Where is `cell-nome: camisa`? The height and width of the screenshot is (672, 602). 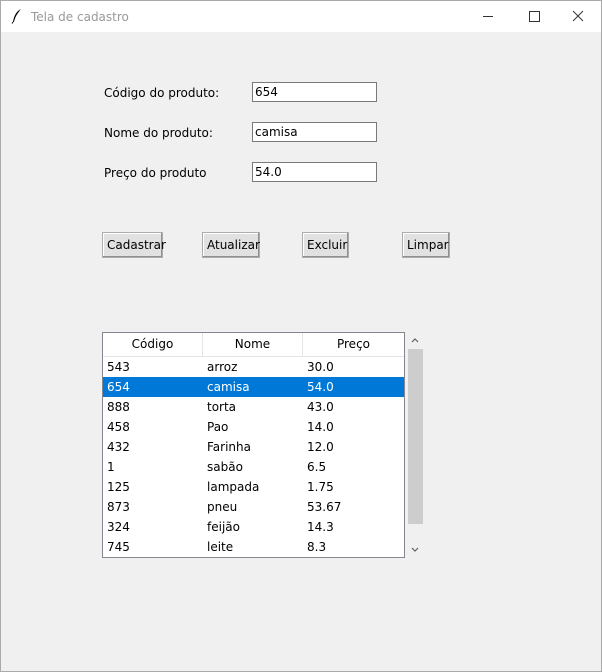 cell-nome: camisa is located at coordinates (228, 387).